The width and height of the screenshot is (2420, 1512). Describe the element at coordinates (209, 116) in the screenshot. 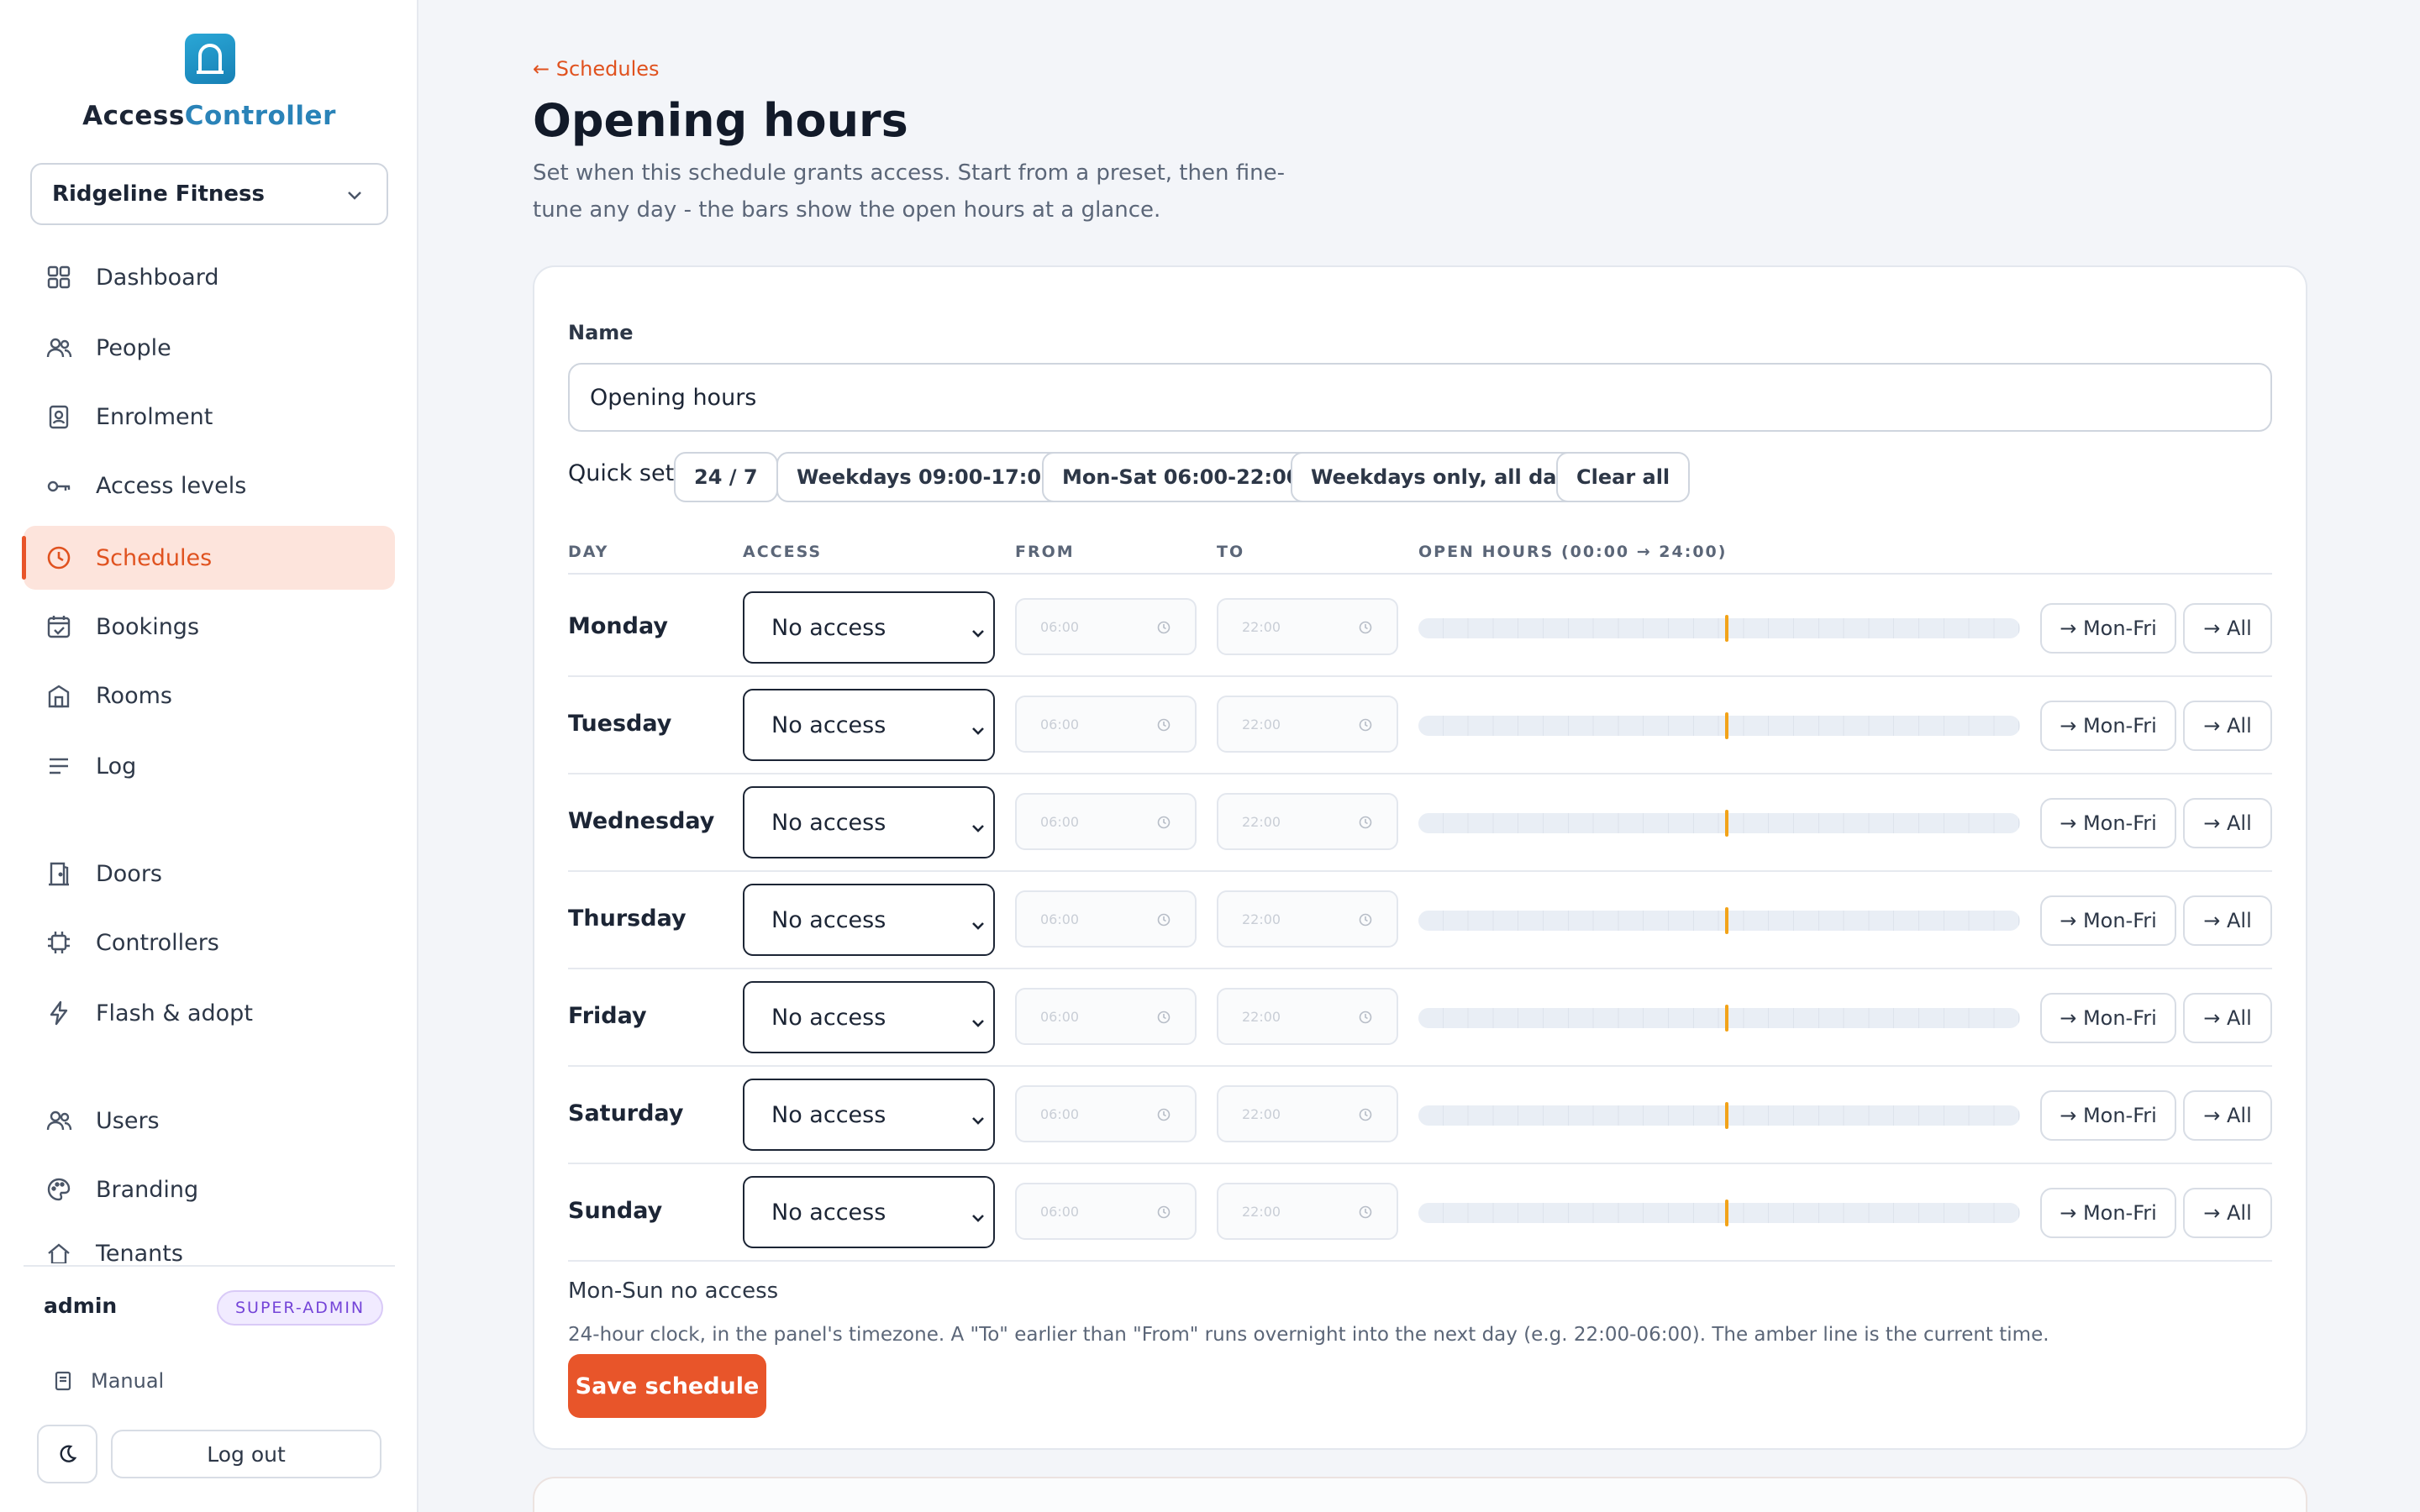

I see `app-name: AccessController` at that location.